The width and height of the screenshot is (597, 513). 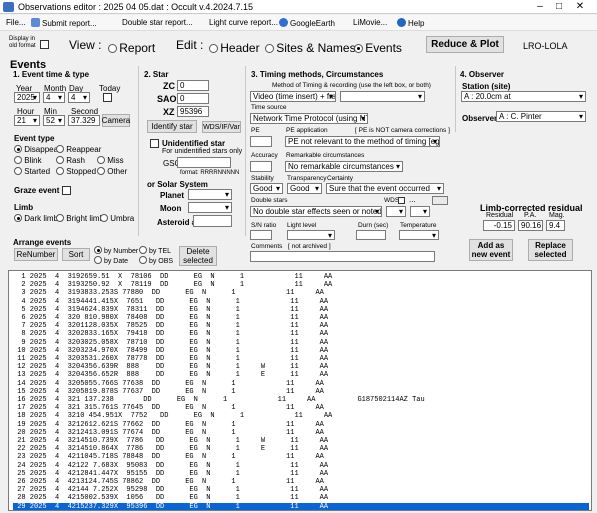 I want to click on identify-star-button: Identify star, so click(x=172, y=126).